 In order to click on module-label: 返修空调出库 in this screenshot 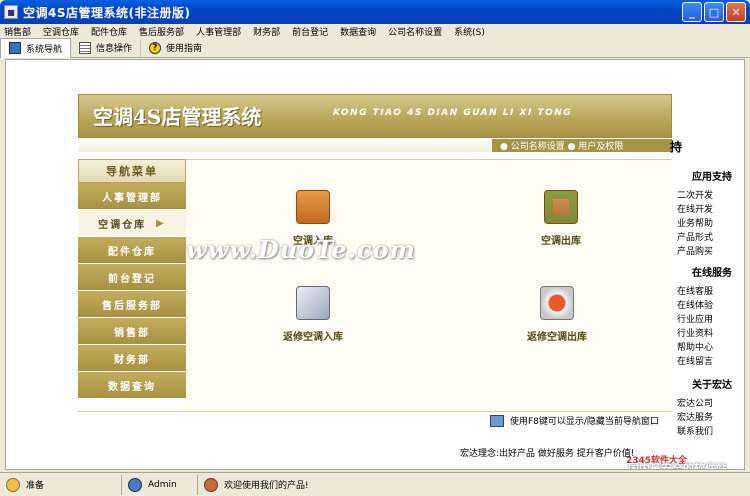, I will do `click(557, 337)`.